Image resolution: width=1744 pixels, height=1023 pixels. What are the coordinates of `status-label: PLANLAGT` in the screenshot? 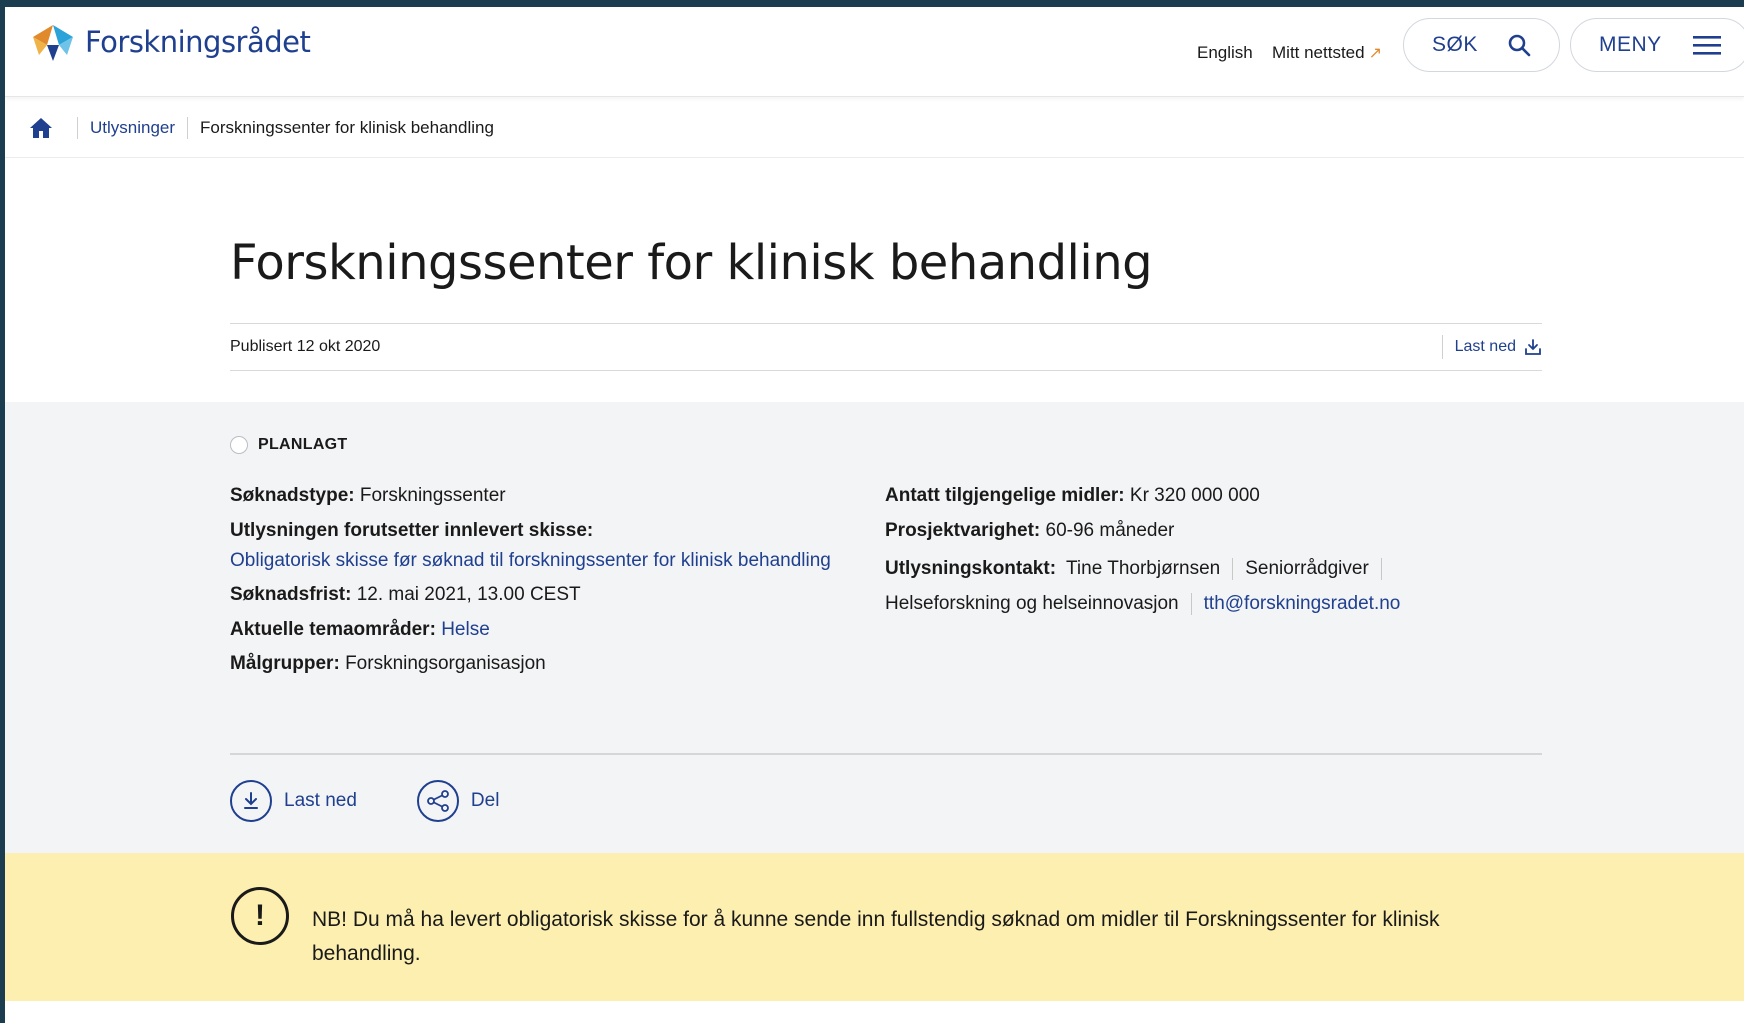 It's located at (303, 444).